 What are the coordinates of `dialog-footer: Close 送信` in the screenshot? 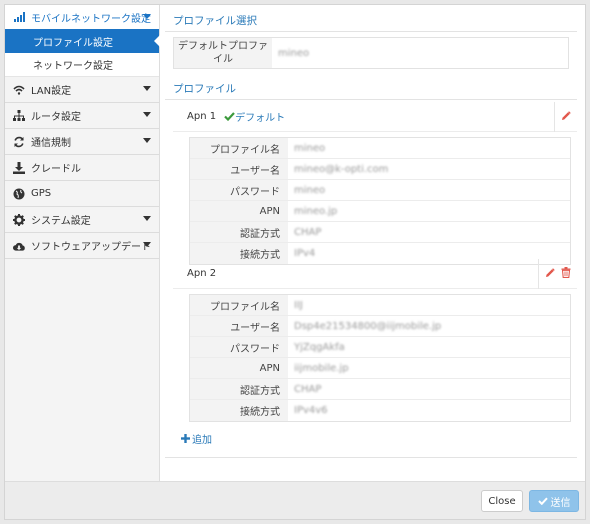 It's located at (295, 500).